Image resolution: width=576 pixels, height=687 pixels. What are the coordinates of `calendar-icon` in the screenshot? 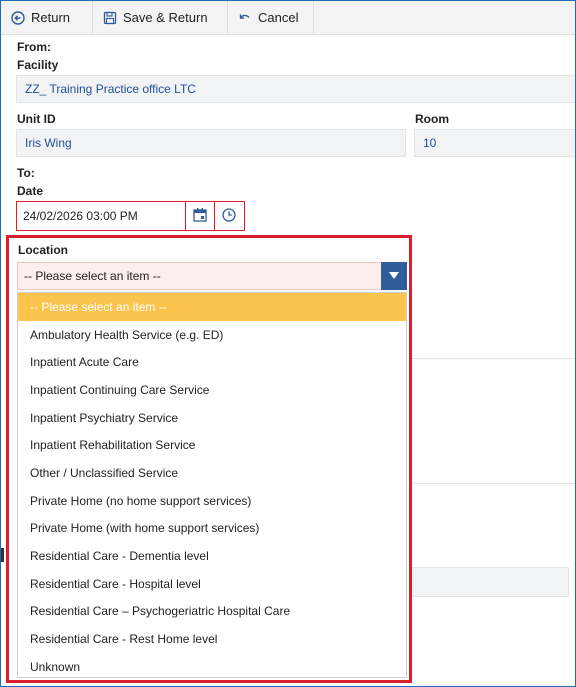 It's located at (200, 216).